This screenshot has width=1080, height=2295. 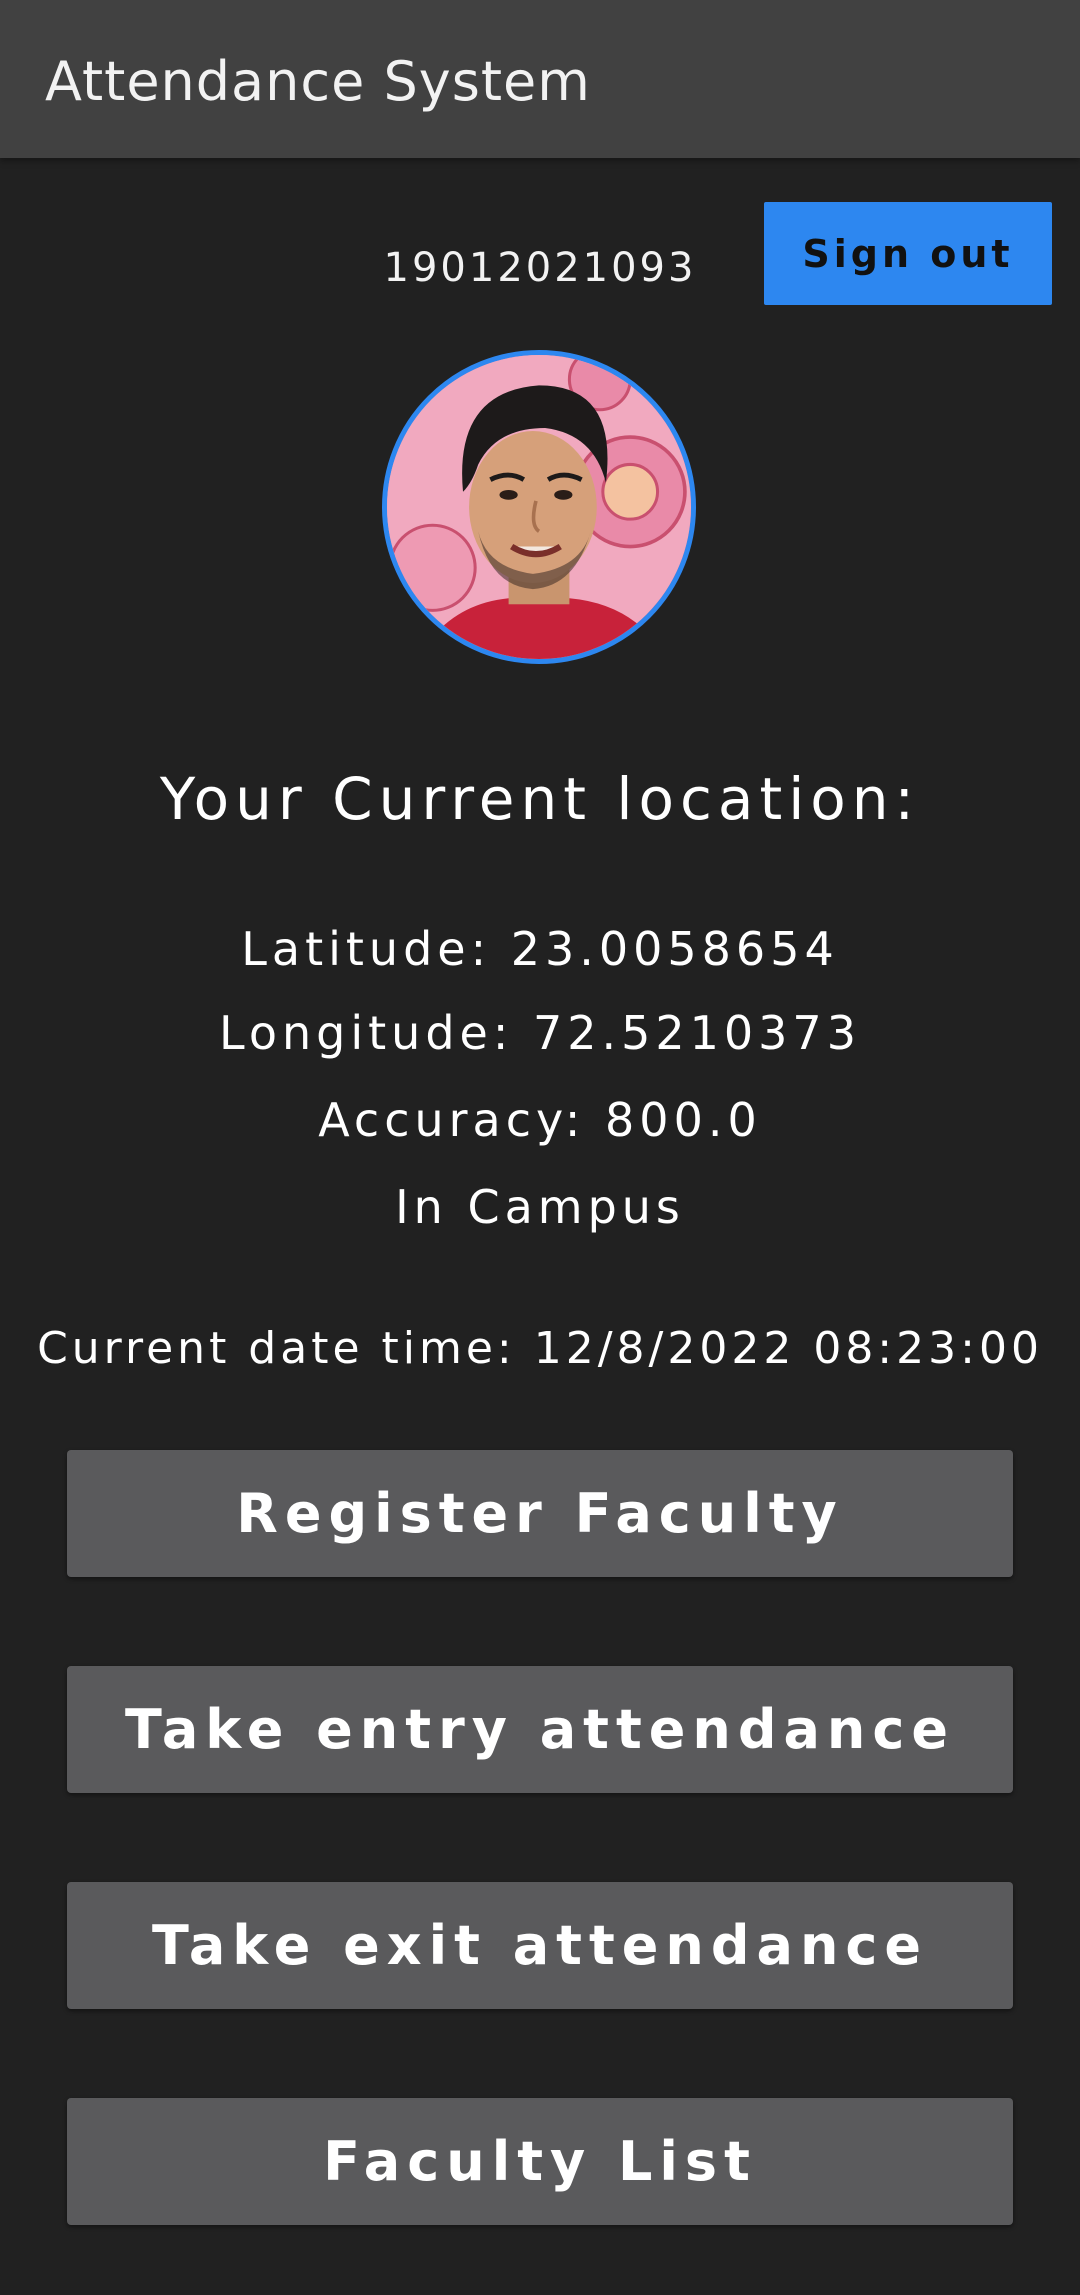 What do you see at coordinates (540, 1207) in the screenshot?
I see `campus-status: In Campus` at bounding box center [540, 1207].